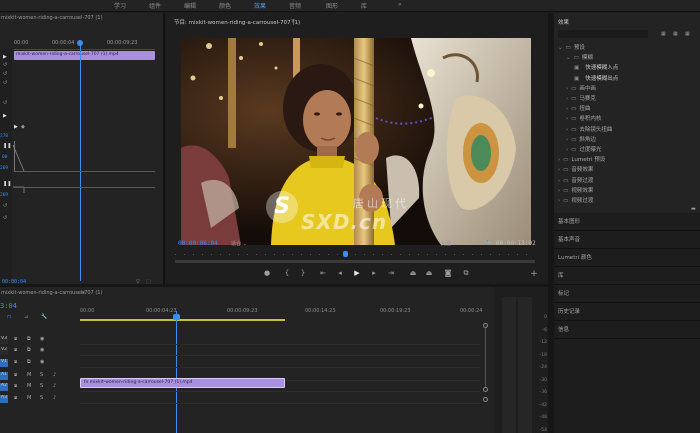 The width and height of the screenshot is (700, 433). I want to click on program-scrub-bar, so click(355, 261).